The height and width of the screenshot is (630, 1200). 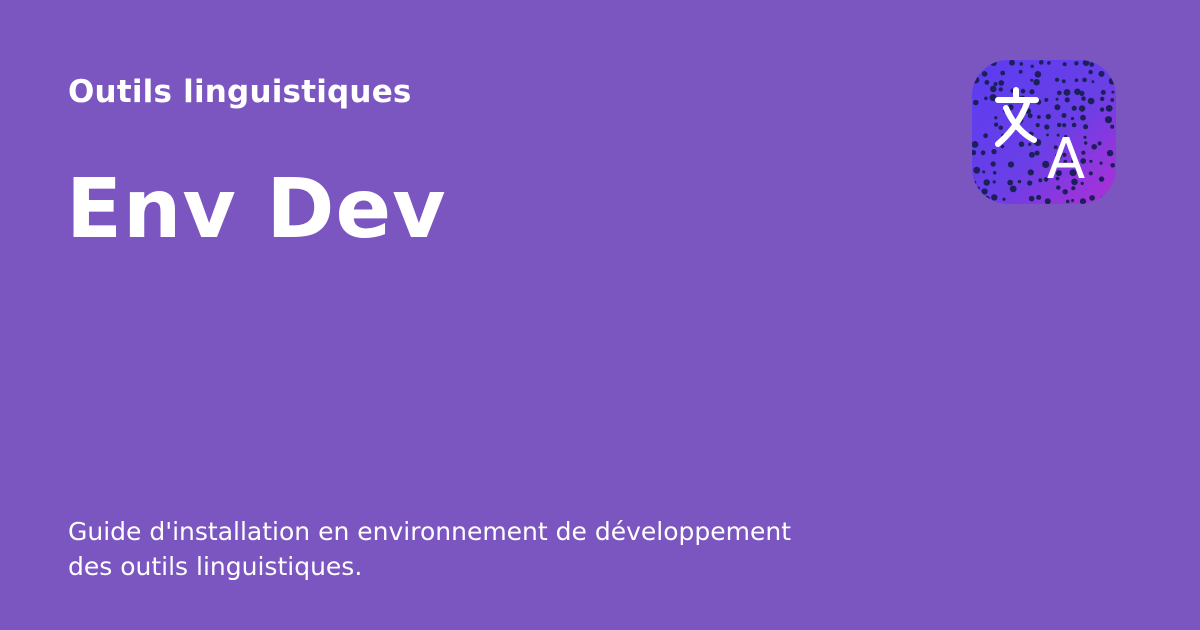 I want to click on translate-icon: A, so click(x=1044, y=132).